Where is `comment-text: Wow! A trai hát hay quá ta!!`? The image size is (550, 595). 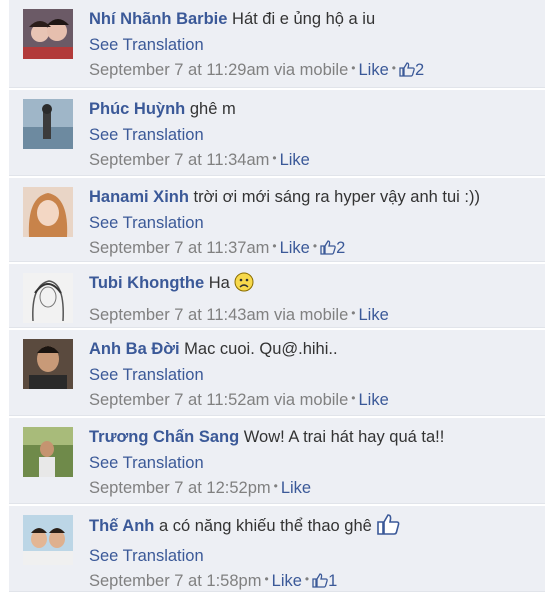
comment-text: Wow! A trai hát hay quá ta!! is located at coordinates (344, 437).